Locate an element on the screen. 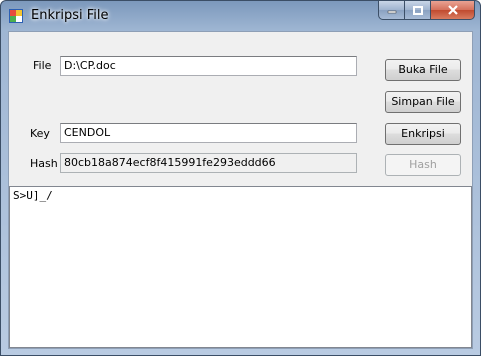 The height and width of the screenshot is (356, 481). file-label: File is located at coordinates (42, 65).